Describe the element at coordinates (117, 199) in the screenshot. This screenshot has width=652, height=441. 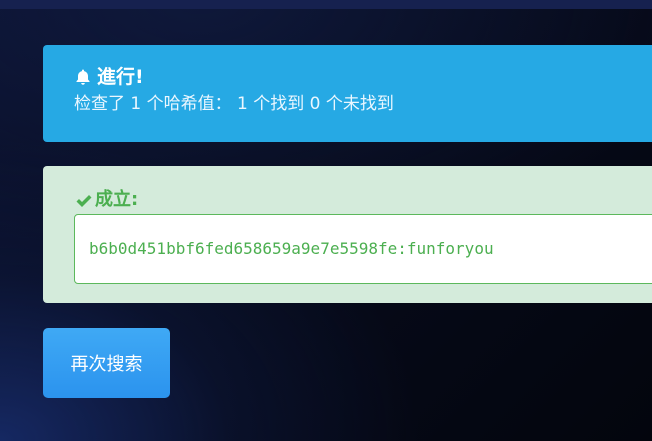
I see `success-alert-title-text: 成立:` at that location.